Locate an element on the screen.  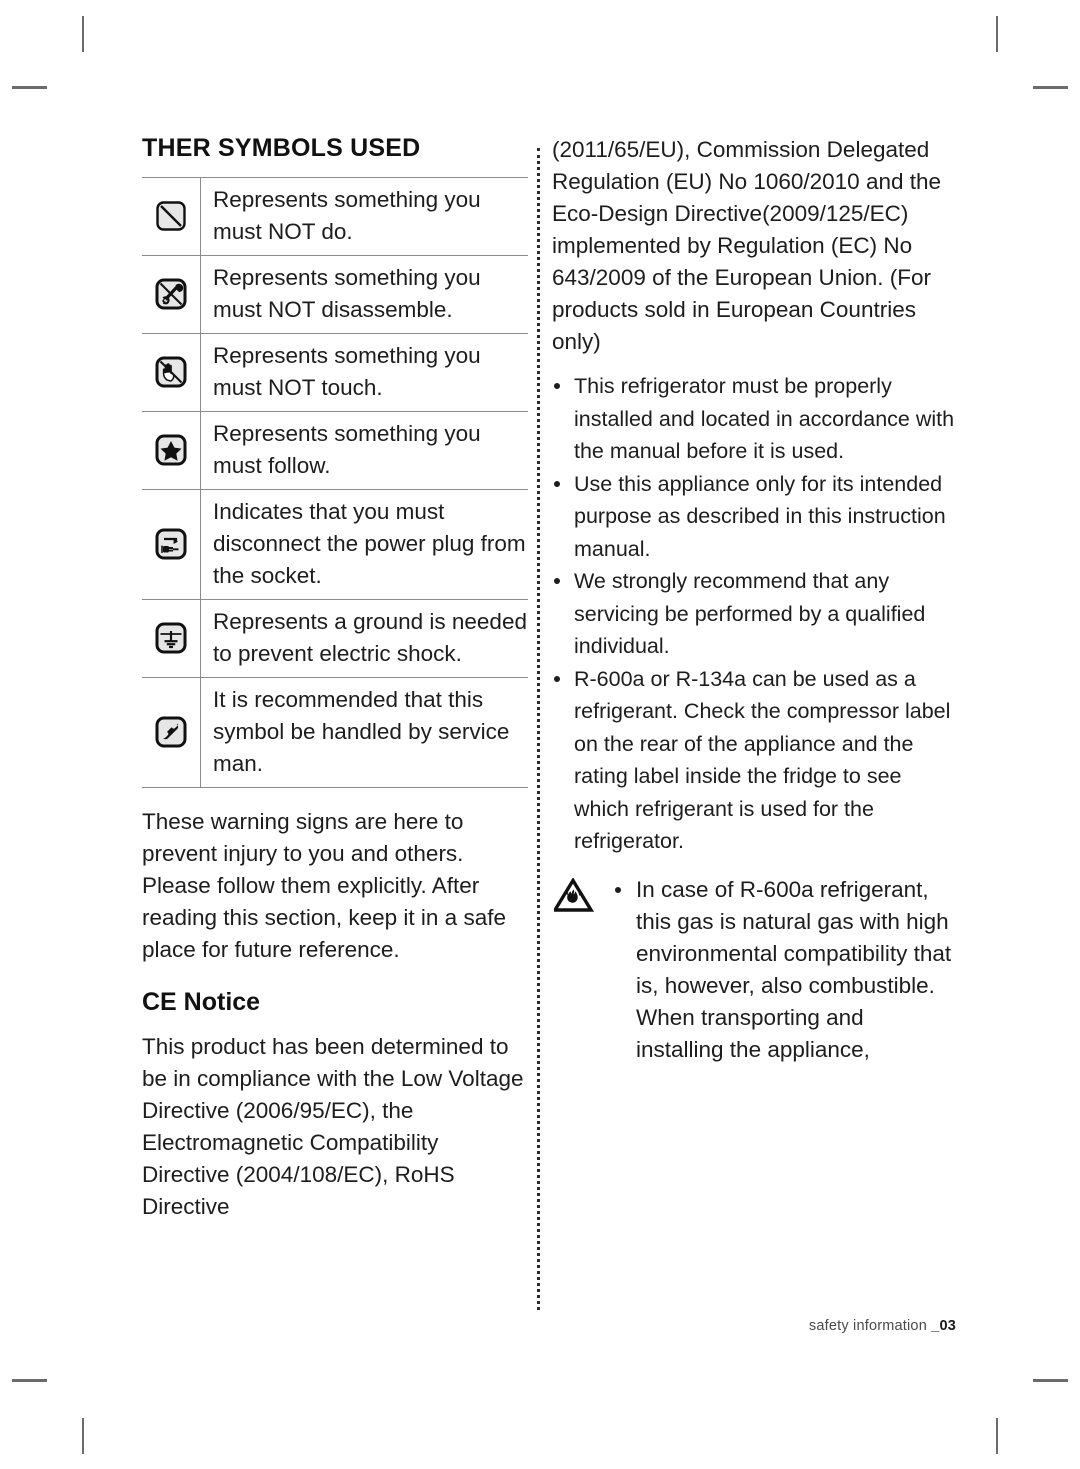
symbol-description: Represents something you must follow. is located at coordinates (347, 449).